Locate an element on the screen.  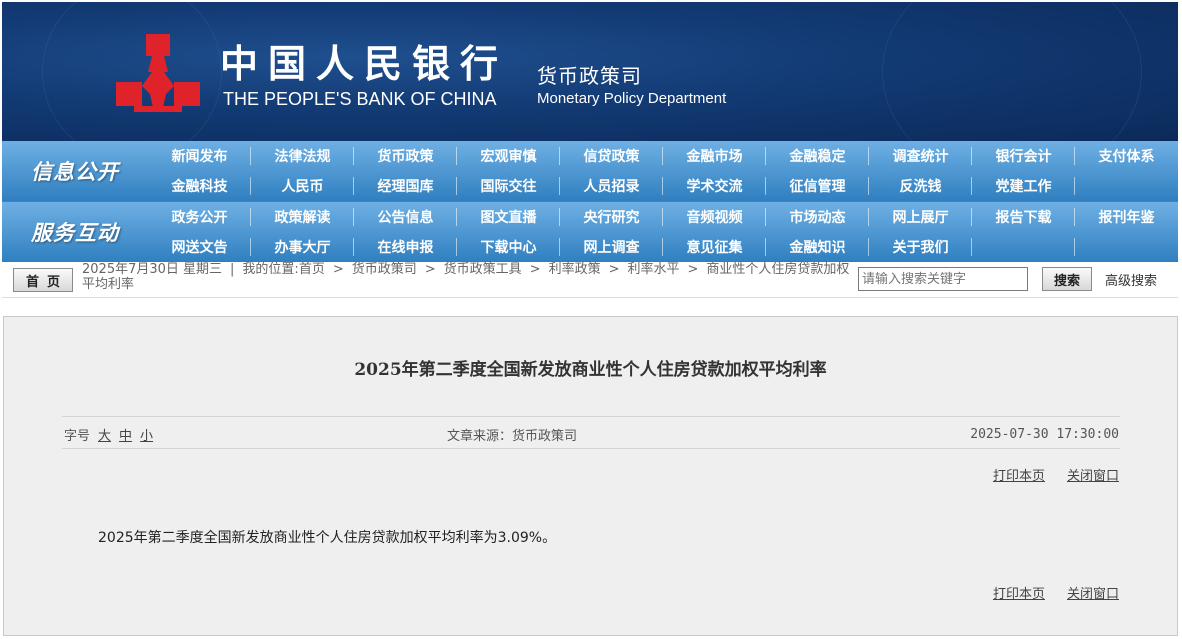
pboc-logo-icon is located at coordinates (158, 74).